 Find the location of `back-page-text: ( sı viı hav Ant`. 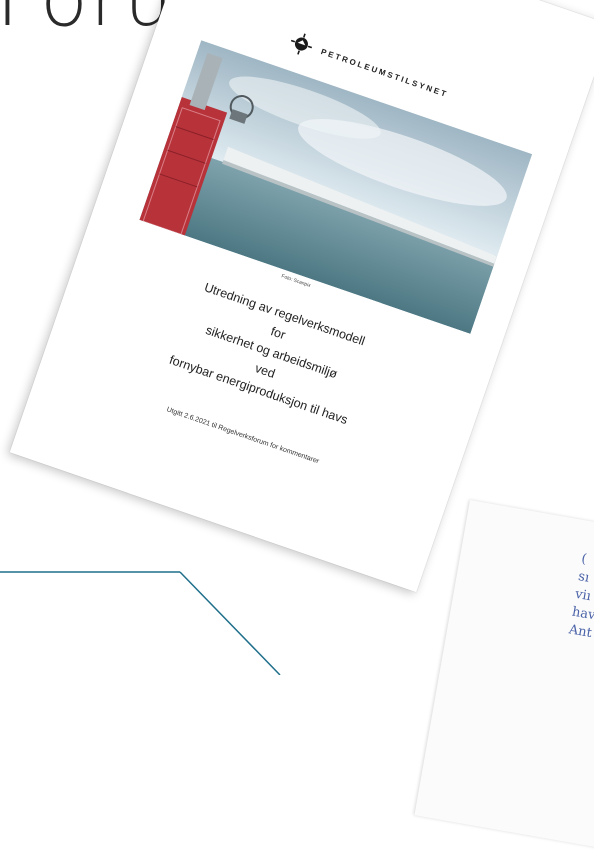

back-page-text: ( sı viı hav Ant is located at coordinates (580, 604).